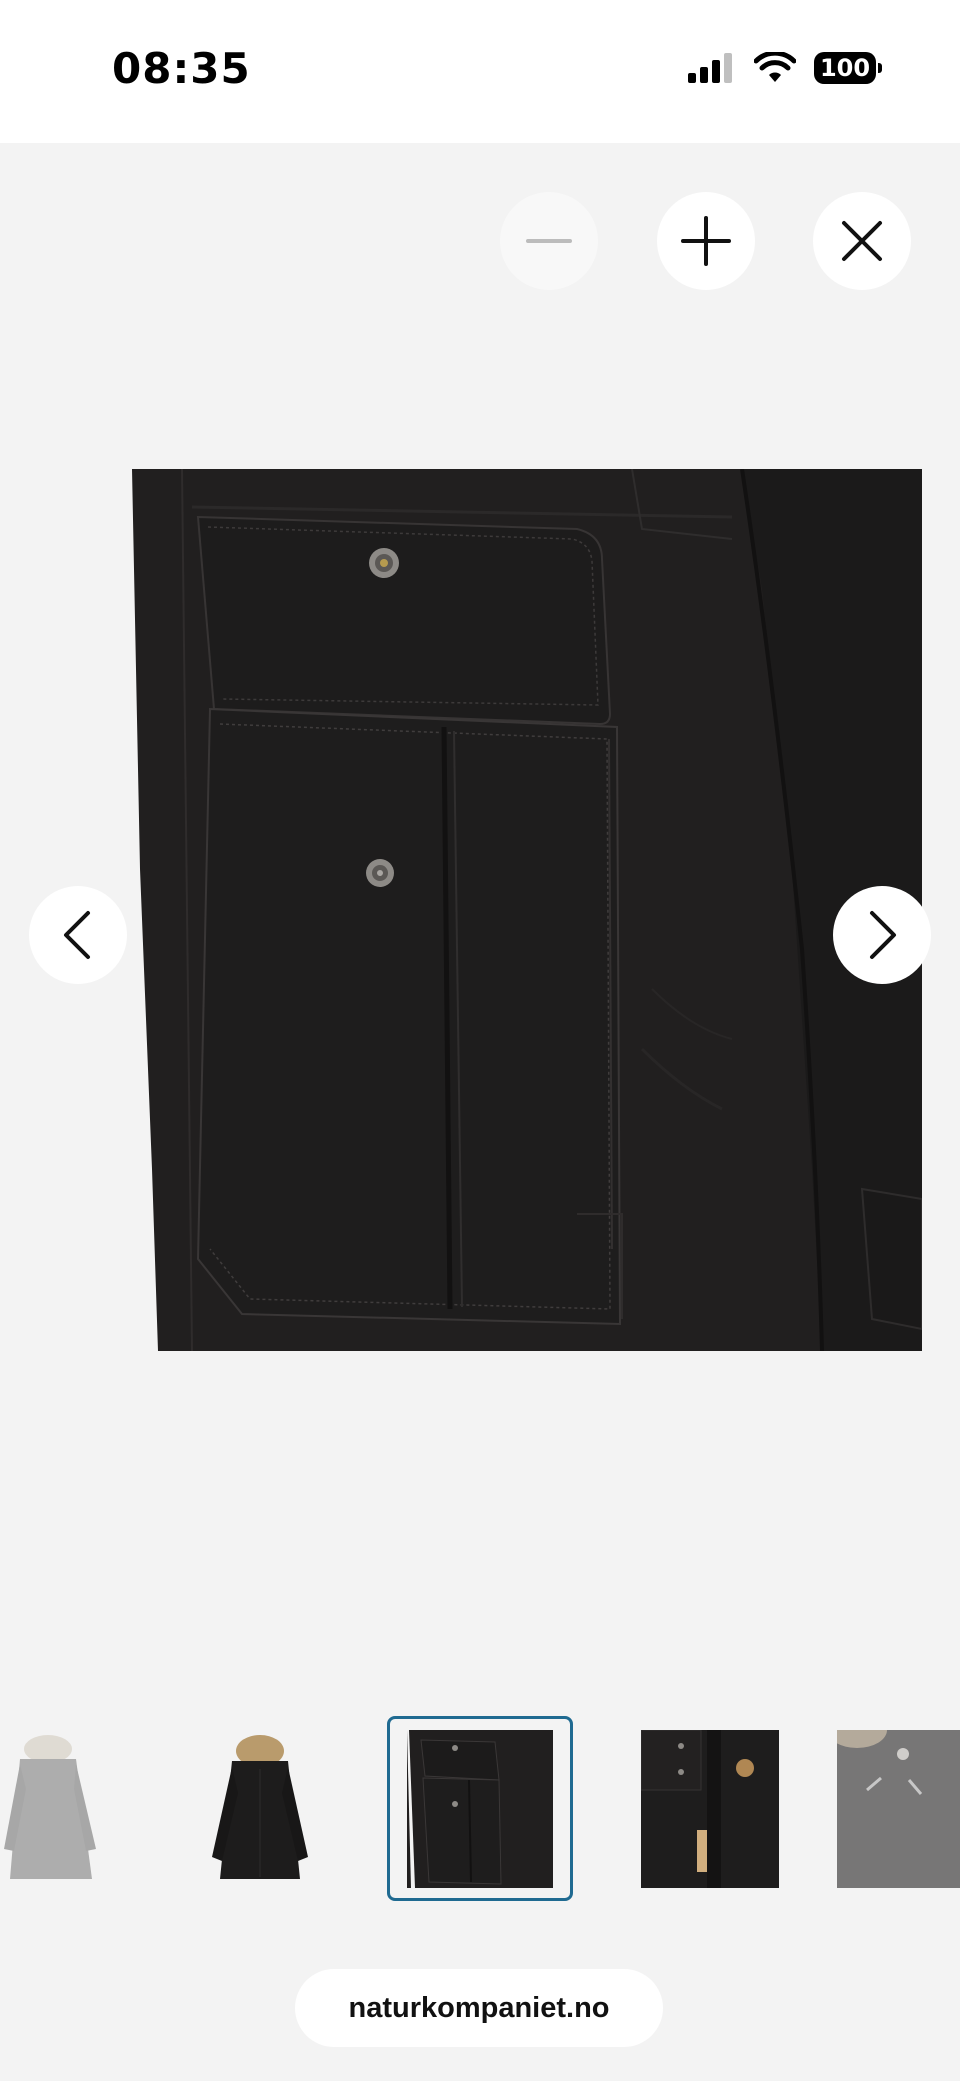 This screenshot has width=960, height=2081. What do you see at coordinates (775, 67) in the screenshot?
I see `wifi-icon` at bounding box center [775, 67].